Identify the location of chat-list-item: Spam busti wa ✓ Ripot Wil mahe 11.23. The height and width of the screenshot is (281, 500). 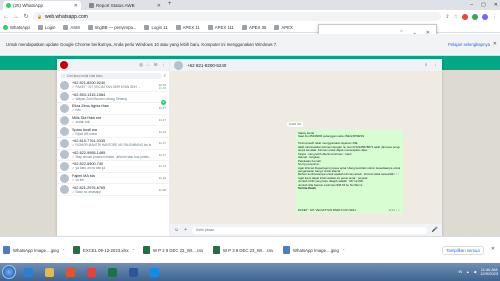
(113, 132).